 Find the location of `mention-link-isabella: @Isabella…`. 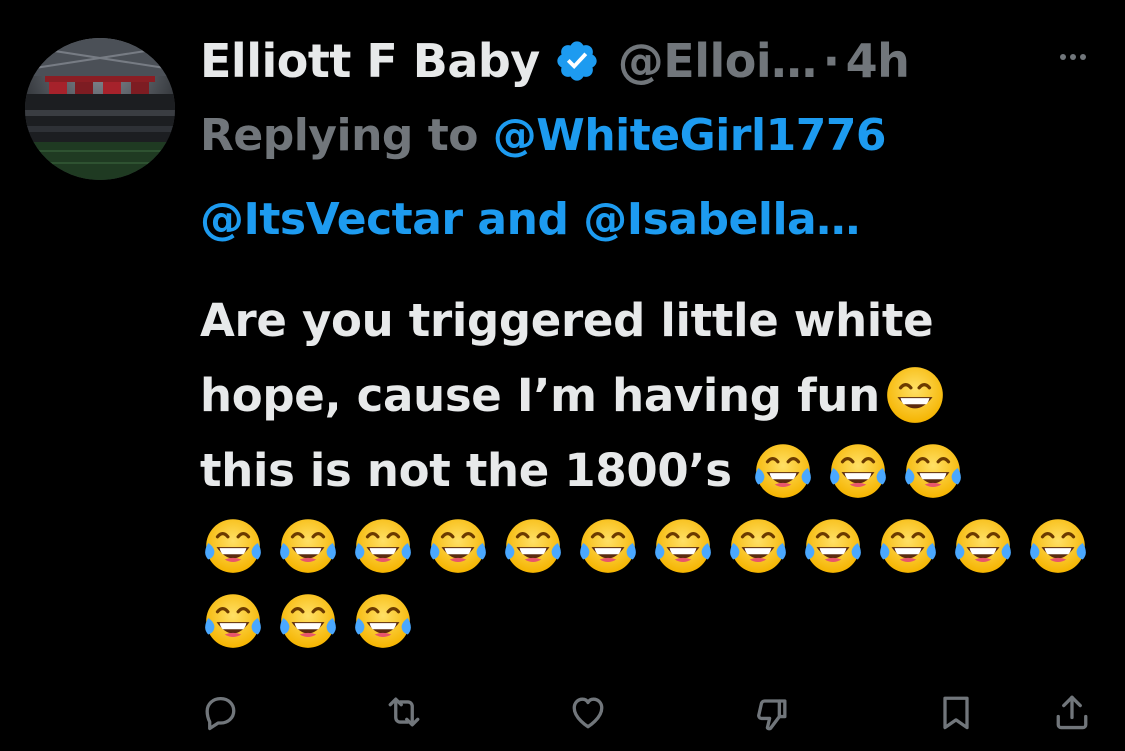

mention-link-isabella: @Isabella… is located at coordinates (721, 219).